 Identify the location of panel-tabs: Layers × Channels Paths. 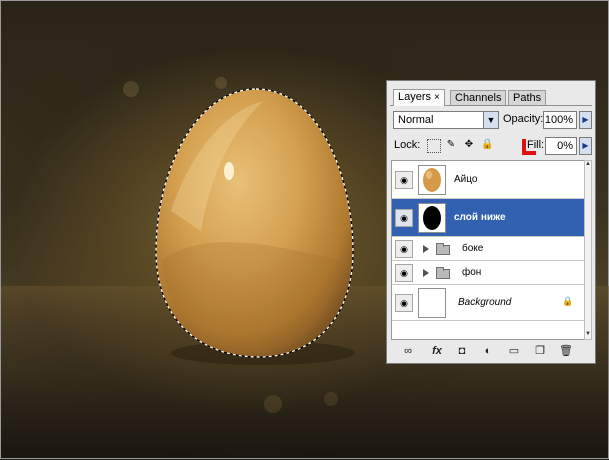
(491, 96).